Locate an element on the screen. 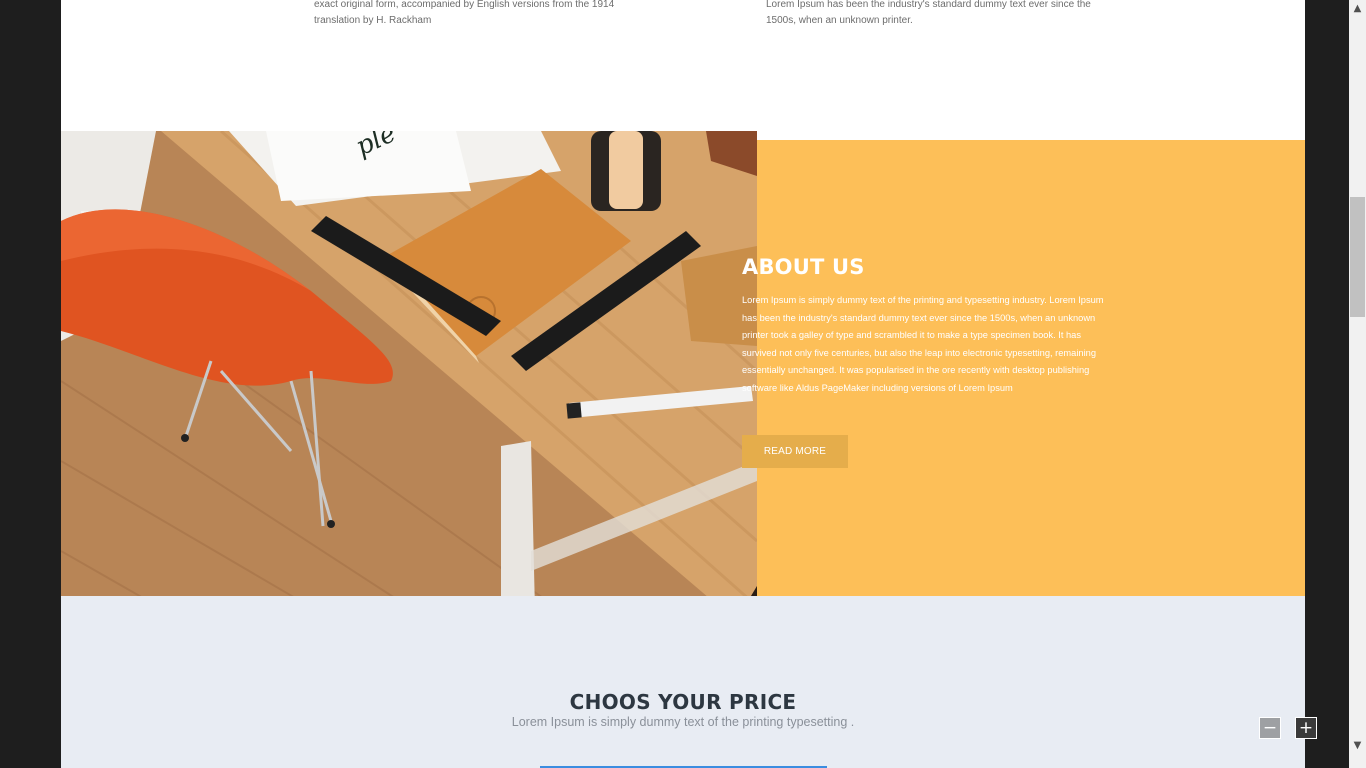 The width and height of the screenshot is (1366, 768). zoom-in-button: + is located at coordinates (1306, 728).